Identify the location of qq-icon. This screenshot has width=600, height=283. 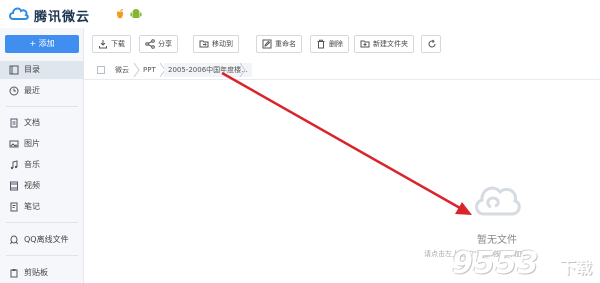
(14, 240).